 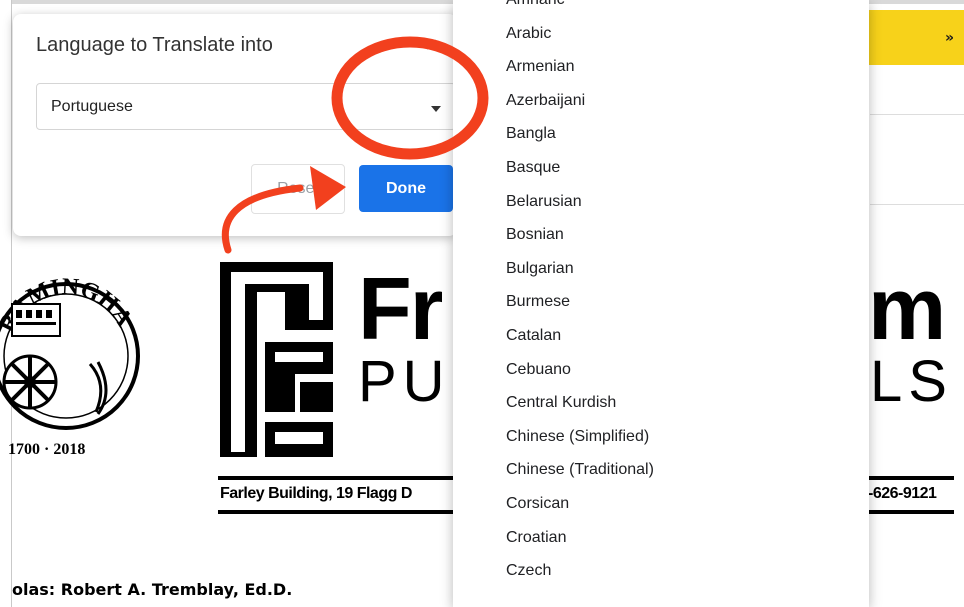 What do you see at coordinates (661, 8) in the screenshot?
I see `language-option: Amharic` at bounding box center [661, 8].